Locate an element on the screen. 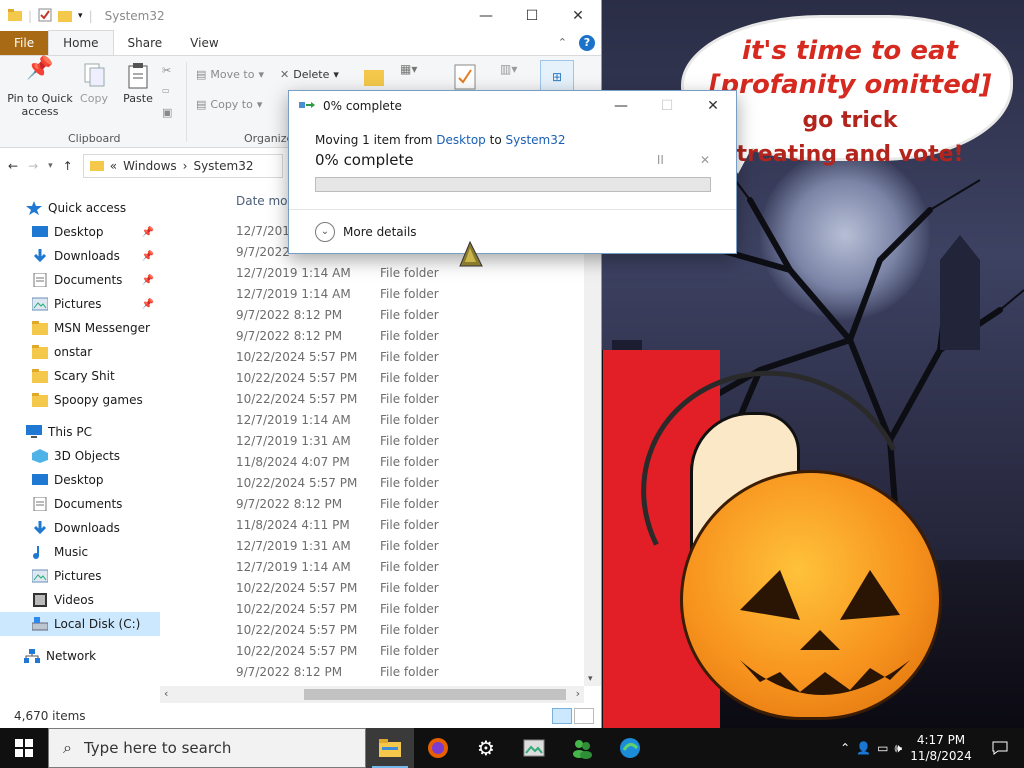  back-arrow-icon: ← is located at coordinates (13, 166).